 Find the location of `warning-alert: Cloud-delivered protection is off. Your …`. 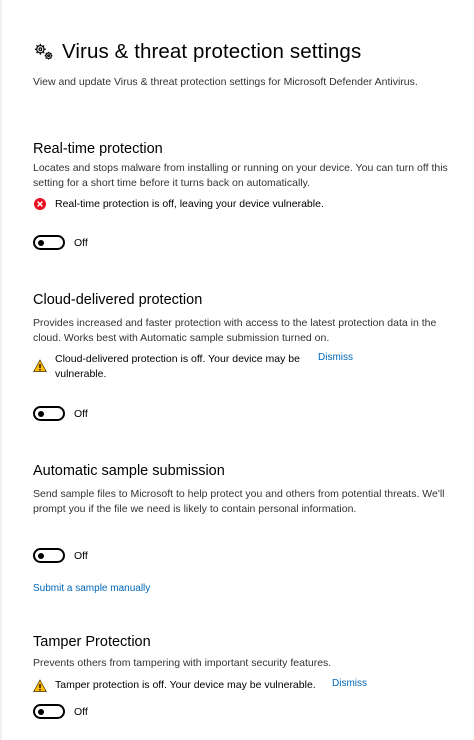

warning-alert: Cloud-delivered protection is off. Your … is located at coordinates (245, 368).